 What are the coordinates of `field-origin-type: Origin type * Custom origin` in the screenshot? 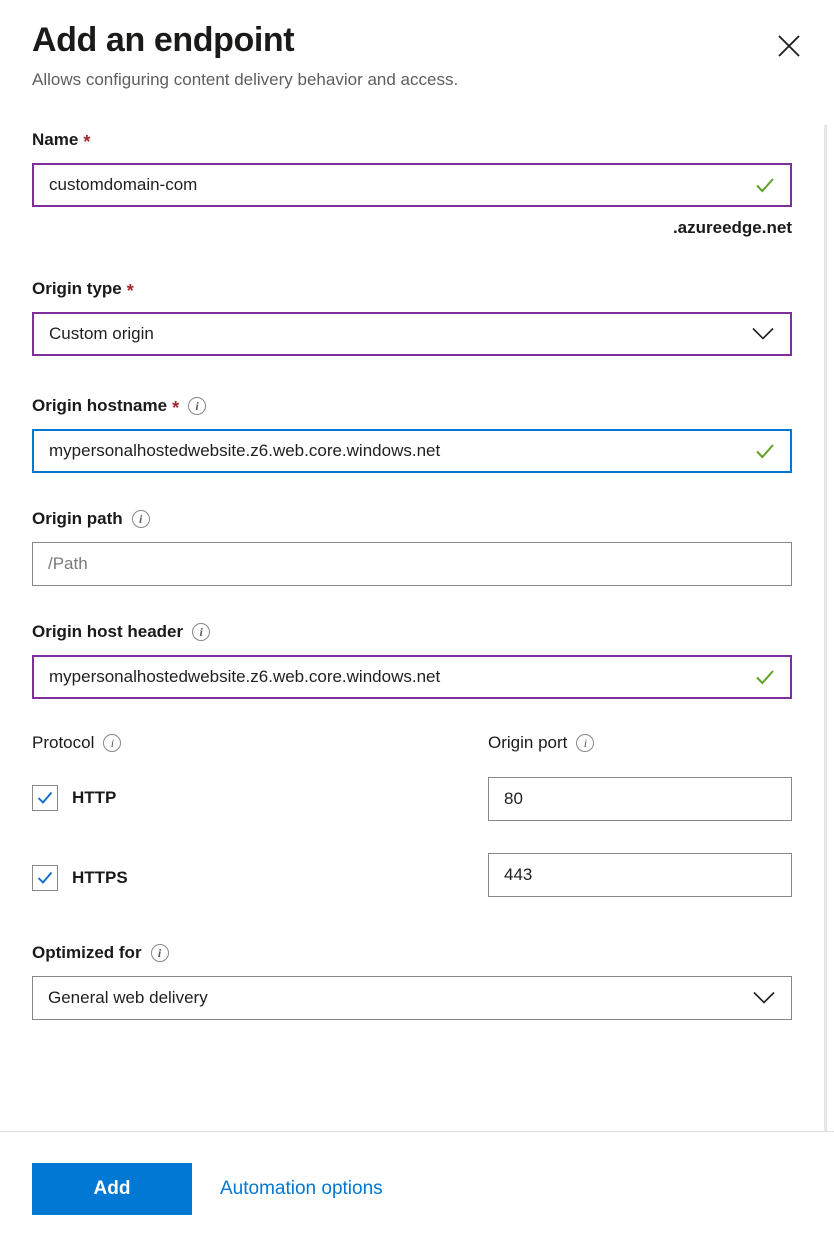 It's located at (412, 316).